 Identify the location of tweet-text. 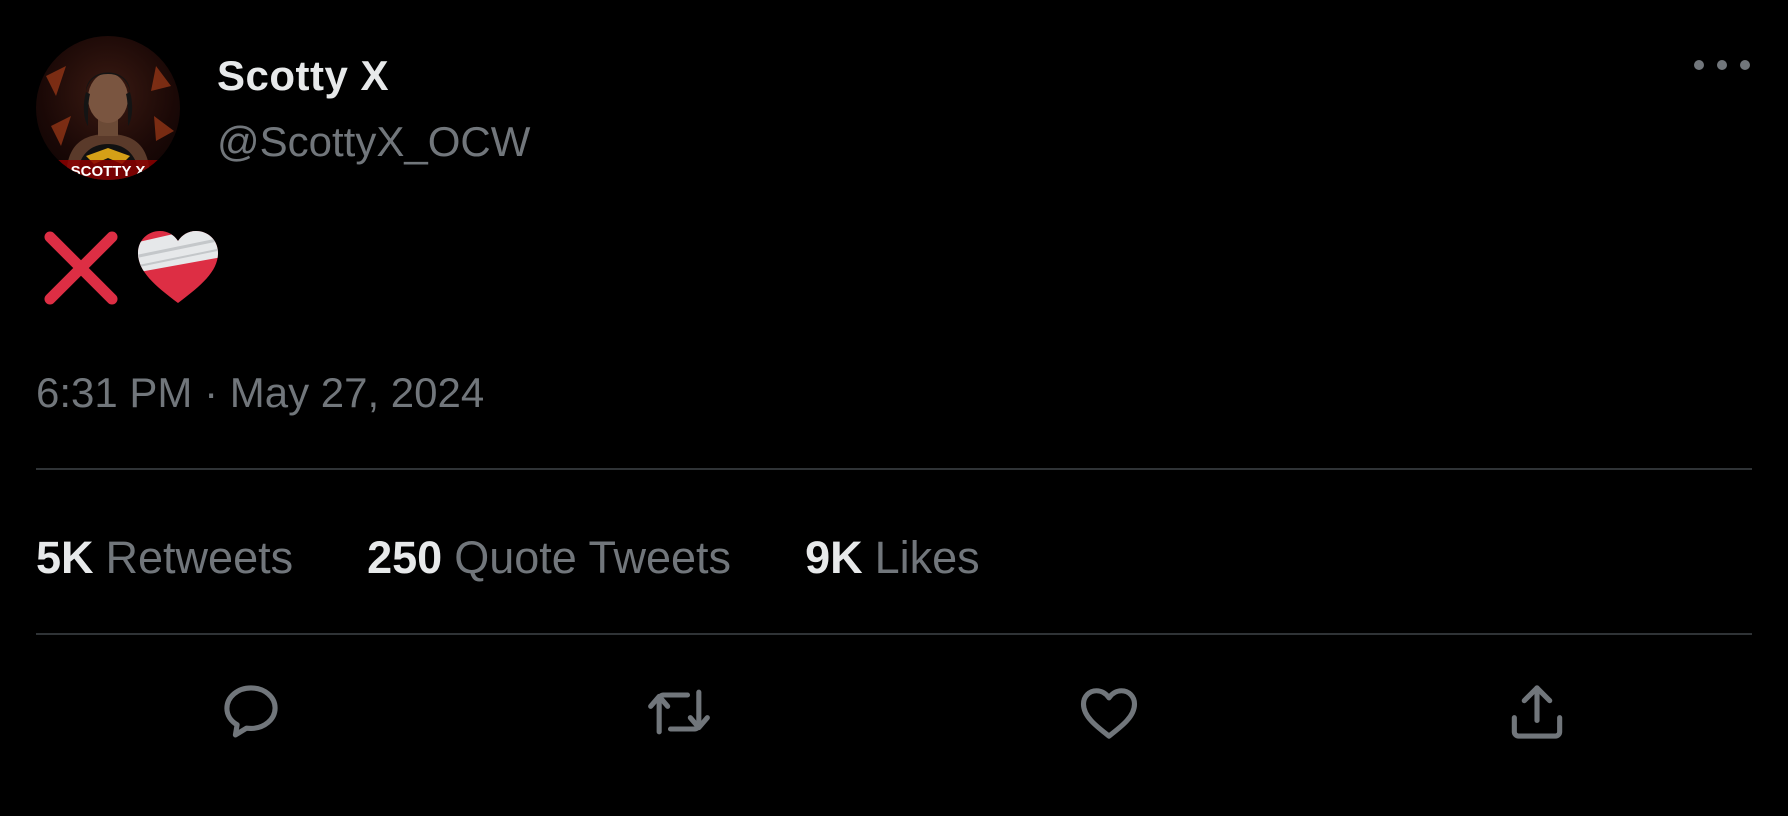
(131, 268).